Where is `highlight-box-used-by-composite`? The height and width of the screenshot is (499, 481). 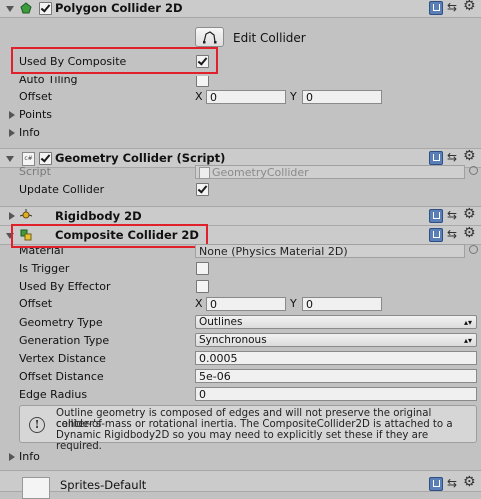 highlight-box-used-by-composite is located at coordinates (114, 60).